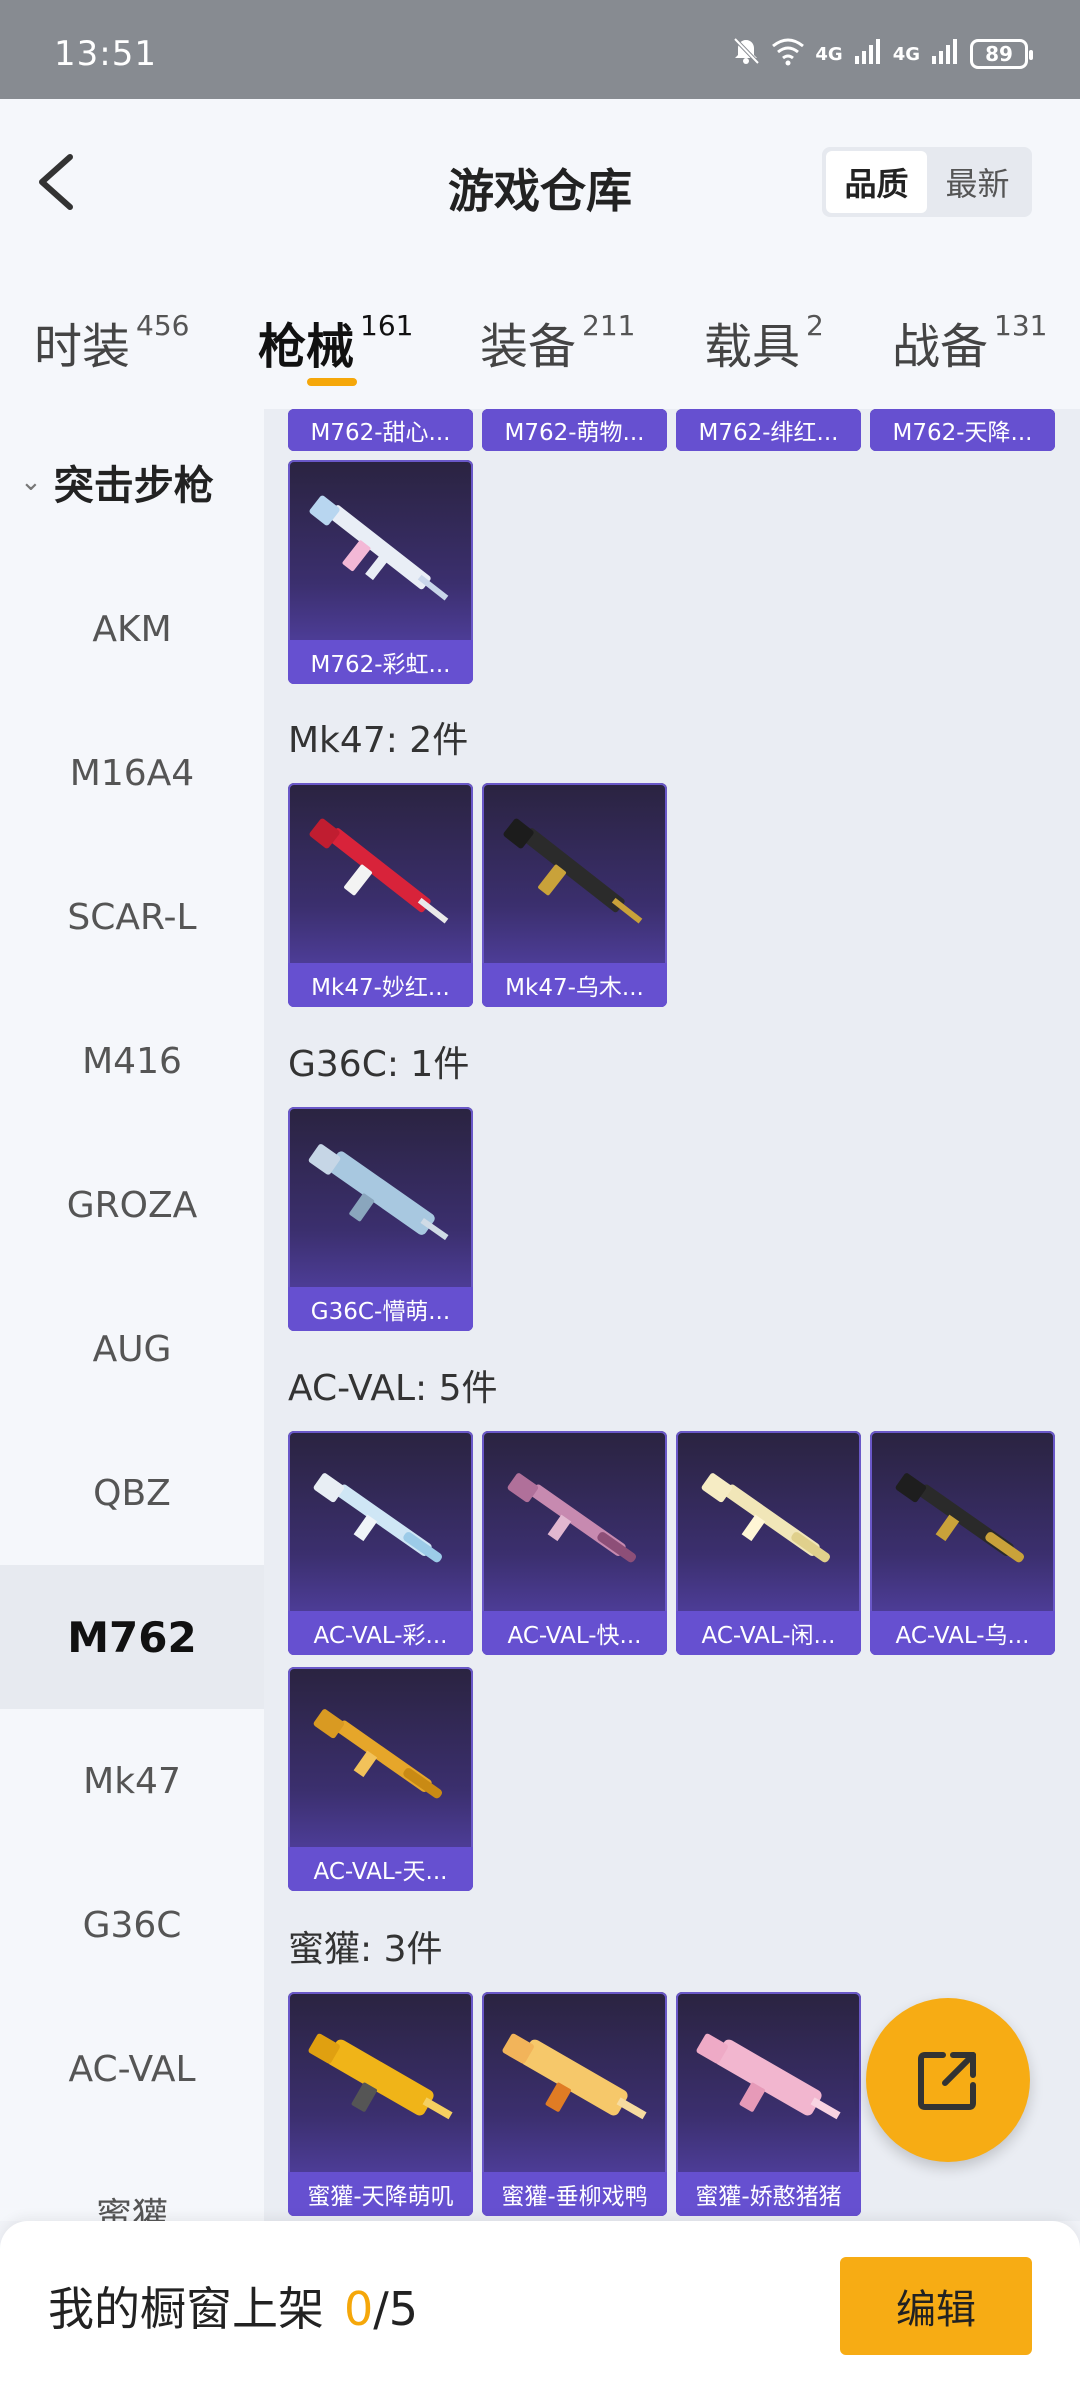 This screenshot has height=2388, width=1080. I want to click on sort-toggle: 品质 最新, so click(927, 182).